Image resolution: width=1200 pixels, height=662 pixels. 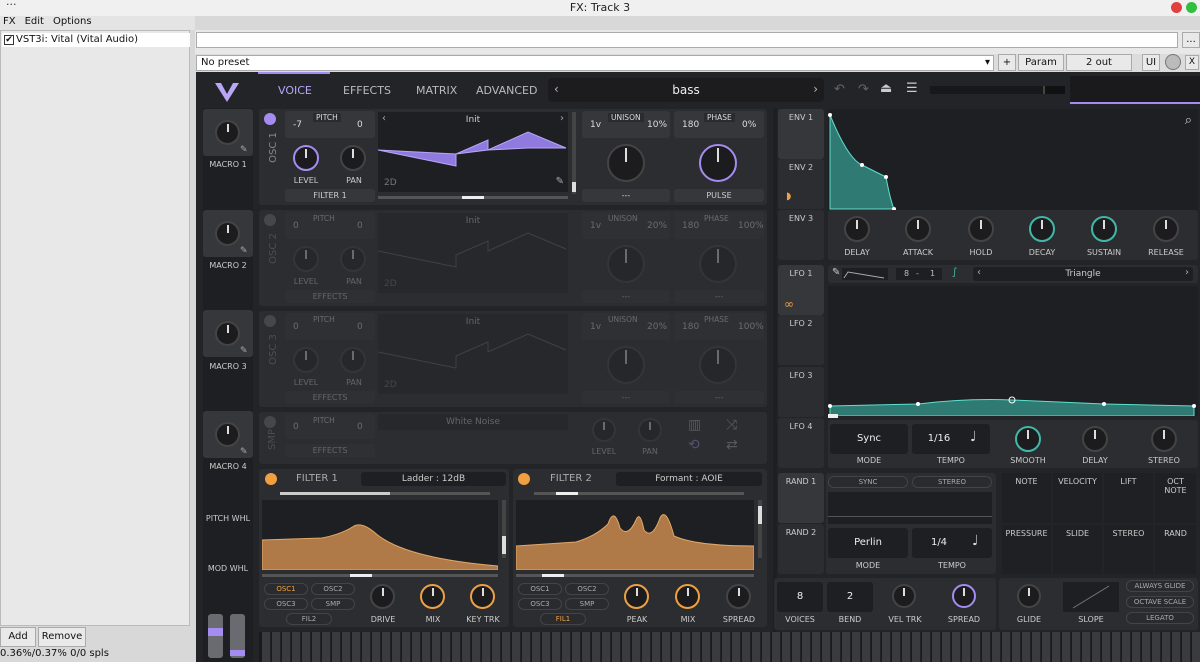 I want to click on rand-stereo-button: STEREO, so click(x=952, y=482).